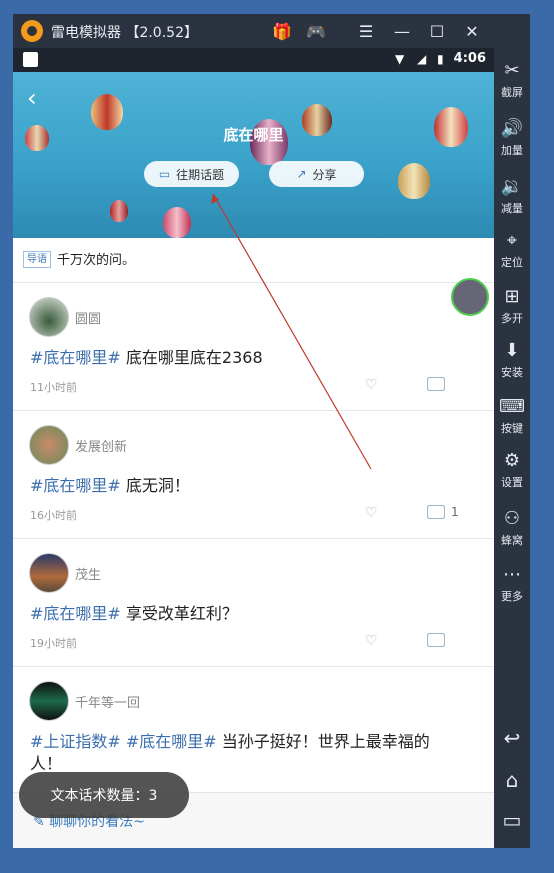 This screenshot has width=554, height=873. What do you see at coordinates (245, 614) in the screenshot?
I see `post-text: #底在哪里# 享受改革红利？` at bounding box center [245, 614].